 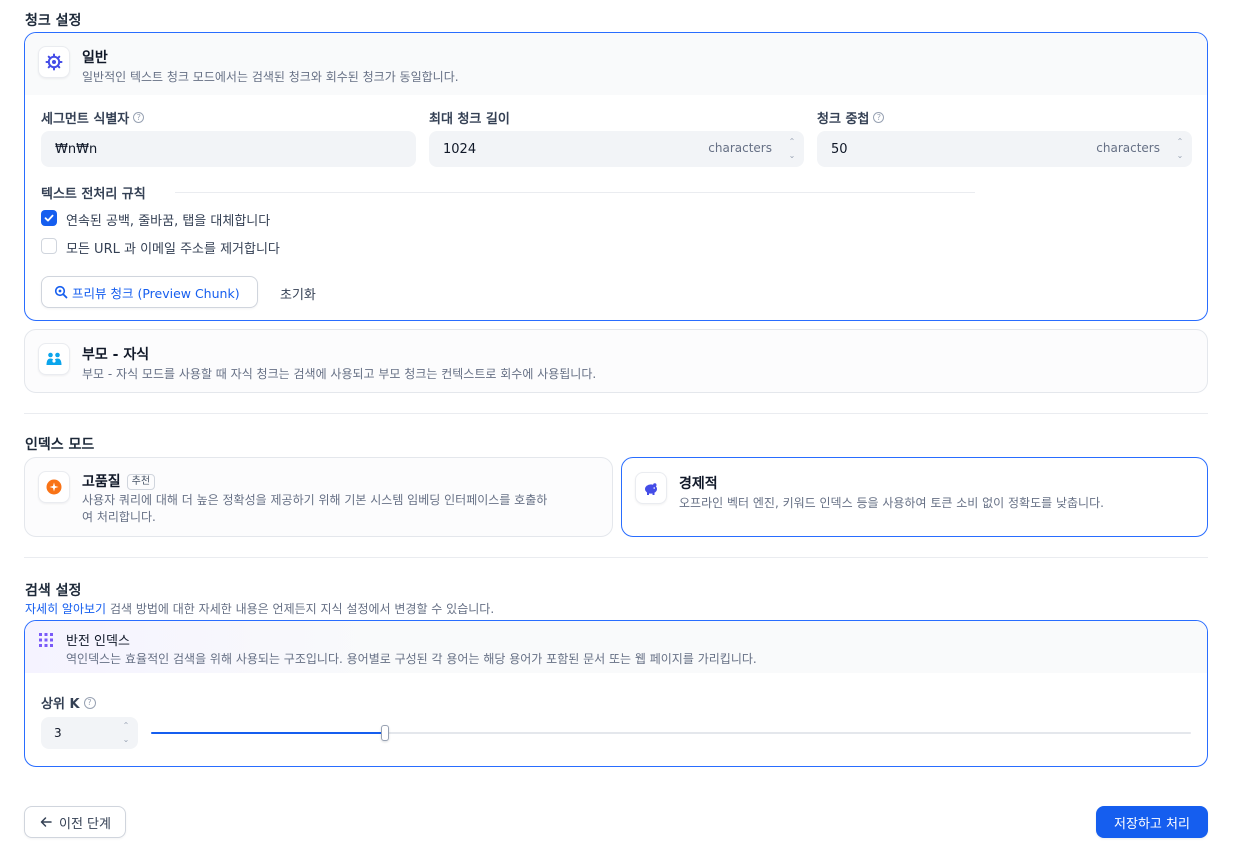 I want to click on search-icon, so click(x=61, y=292).